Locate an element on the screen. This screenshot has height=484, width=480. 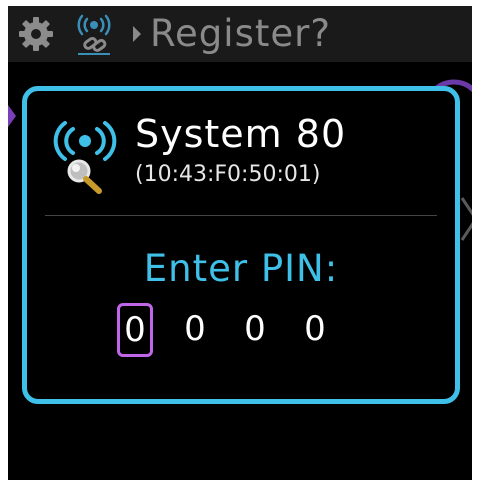
top-bar: Register? is located at coordinates (240, 34).